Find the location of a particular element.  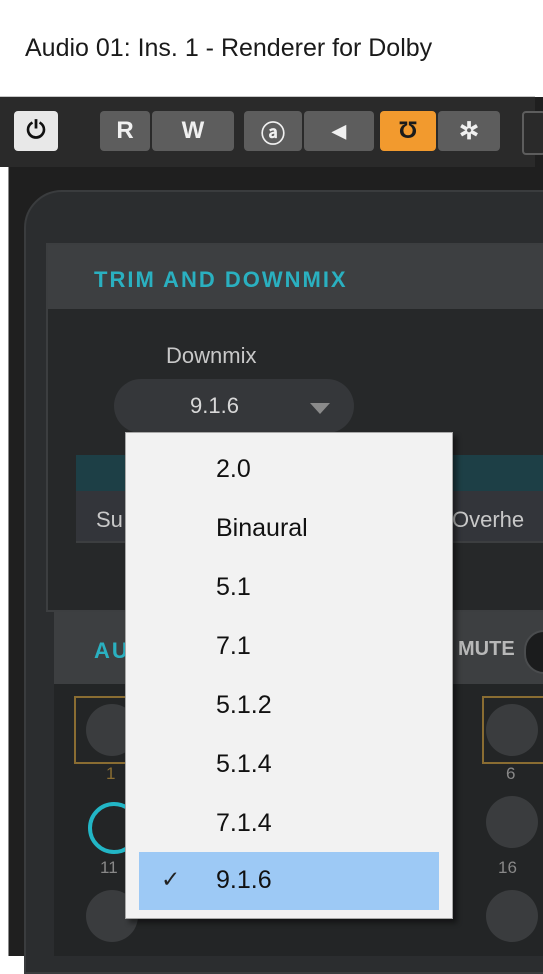

settings-button: ✲ is located at coordinates (469, 131).